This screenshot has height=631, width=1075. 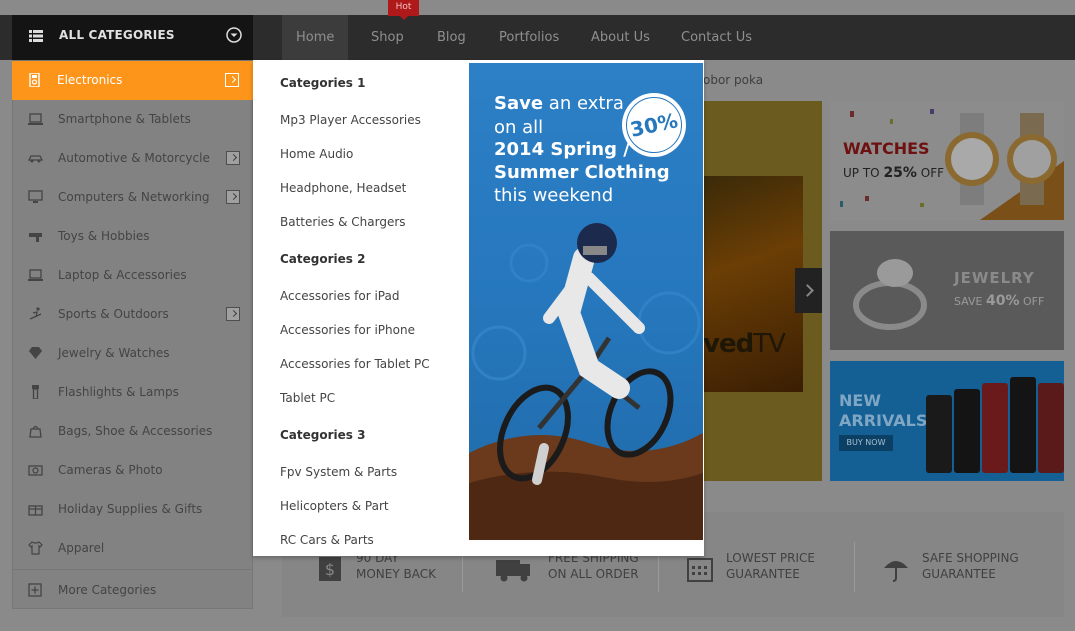 What do you see at coordinates (519, 127) in the screenshot?
I see `ad-line-2: on all` at bounding box center [519, 127].